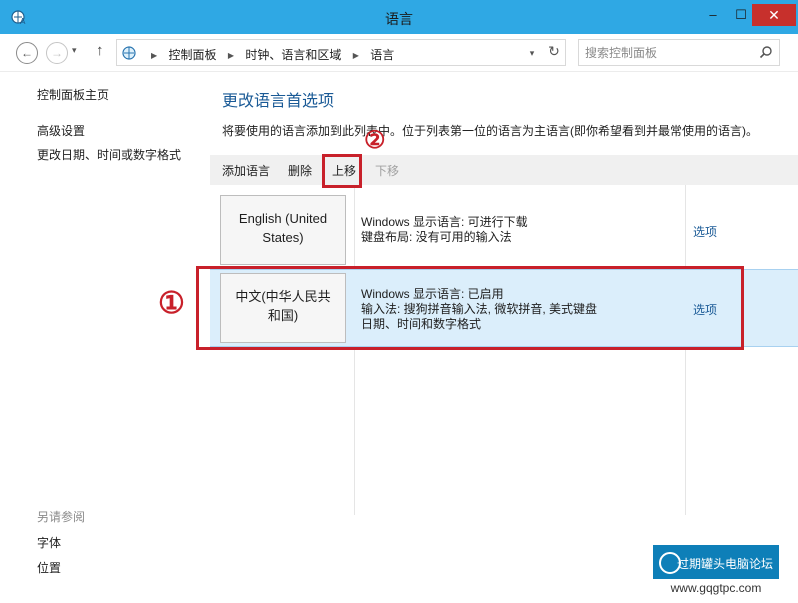  Describe the element at coordinates (382, 55) in the screenshot. I see `breadcrumb-language: 语言` at that location.